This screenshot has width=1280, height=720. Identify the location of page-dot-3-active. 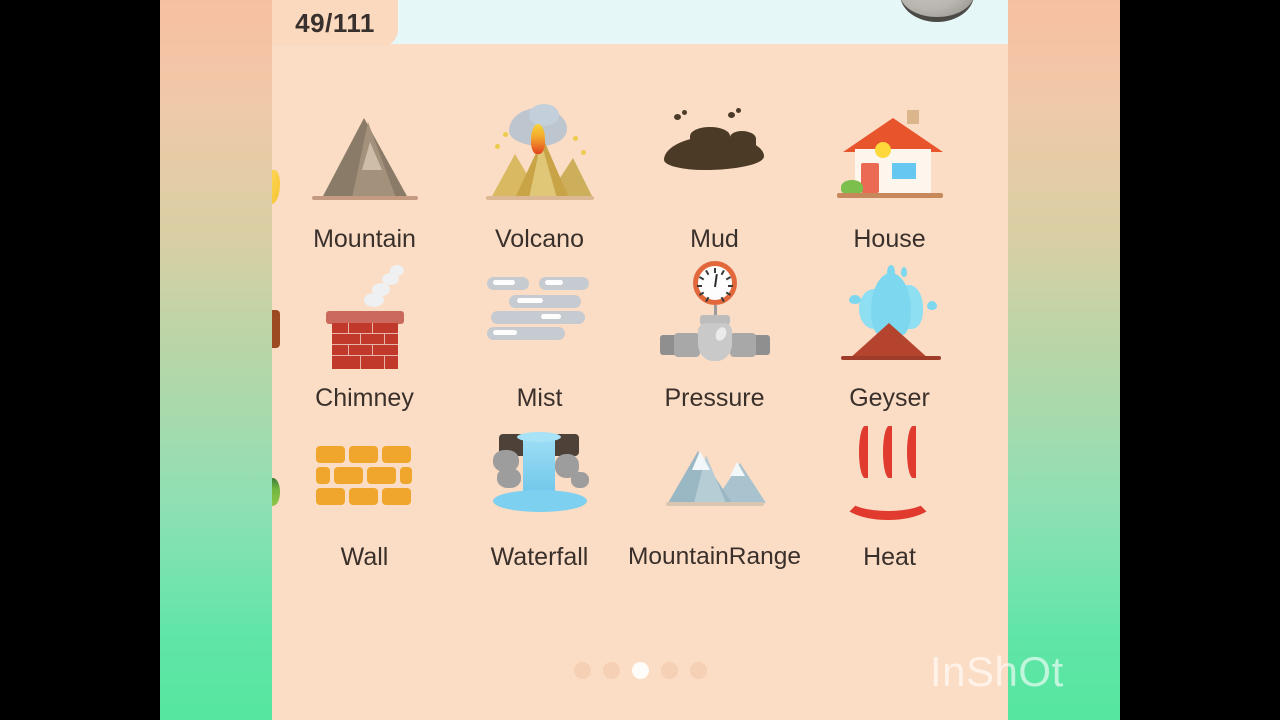
(640, 670).